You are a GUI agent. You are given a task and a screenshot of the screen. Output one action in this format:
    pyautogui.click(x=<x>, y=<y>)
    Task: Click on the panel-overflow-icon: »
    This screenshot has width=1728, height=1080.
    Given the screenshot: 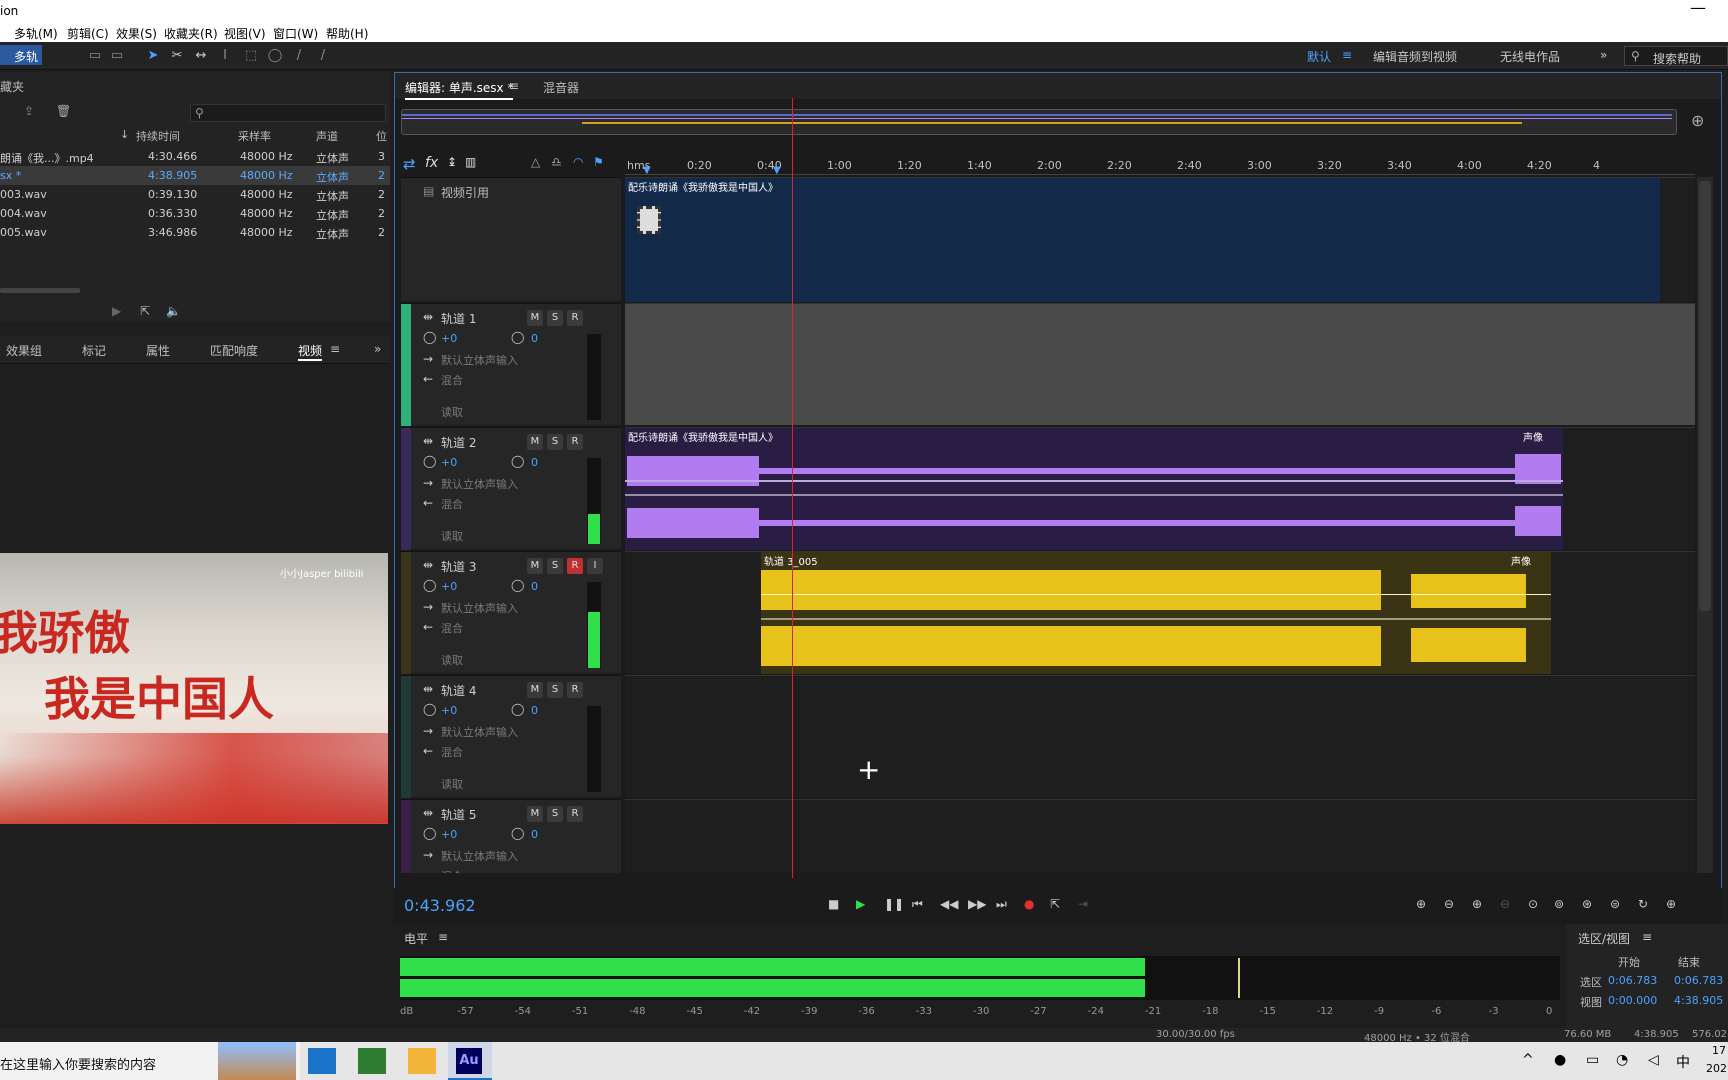 What is the action you would take?
    pyautogui.click(x=377, y=349)
    